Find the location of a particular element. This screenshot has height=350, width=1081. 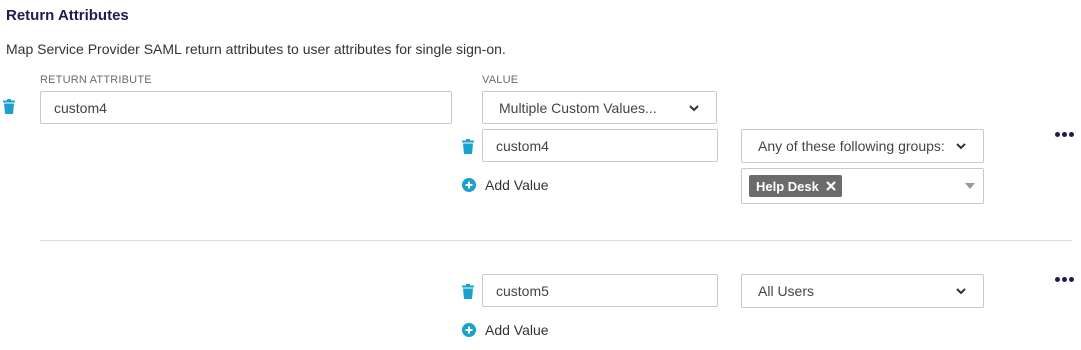

return-attribute-column-label: RETURN ATTRIBUTE is located at coordinates (96, 80).